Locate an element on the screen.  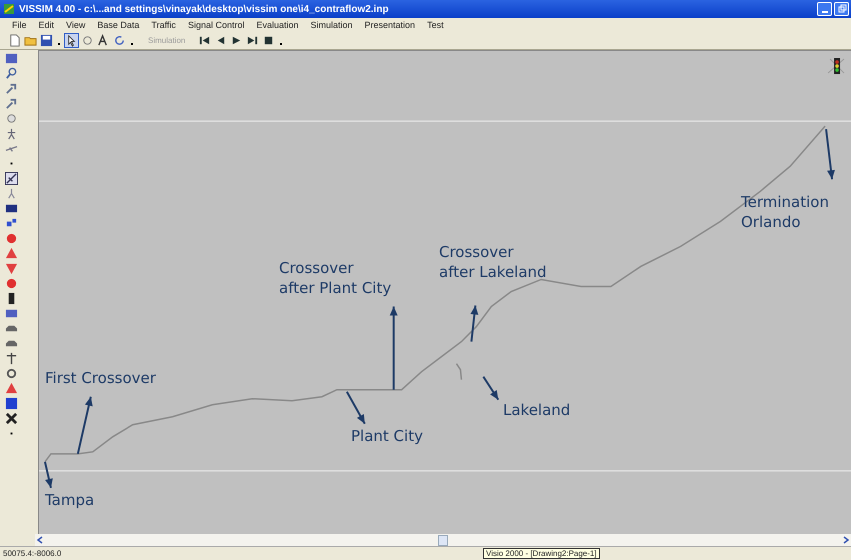
save-icon is located at coordinates (46, 40).